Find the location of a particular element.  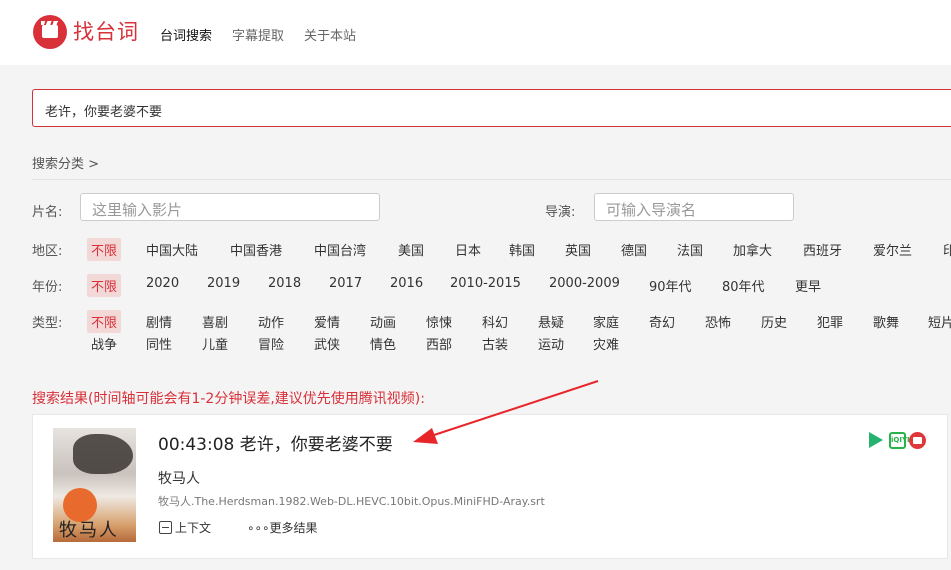

arrow-shaft is located at coordinates (513, 409).